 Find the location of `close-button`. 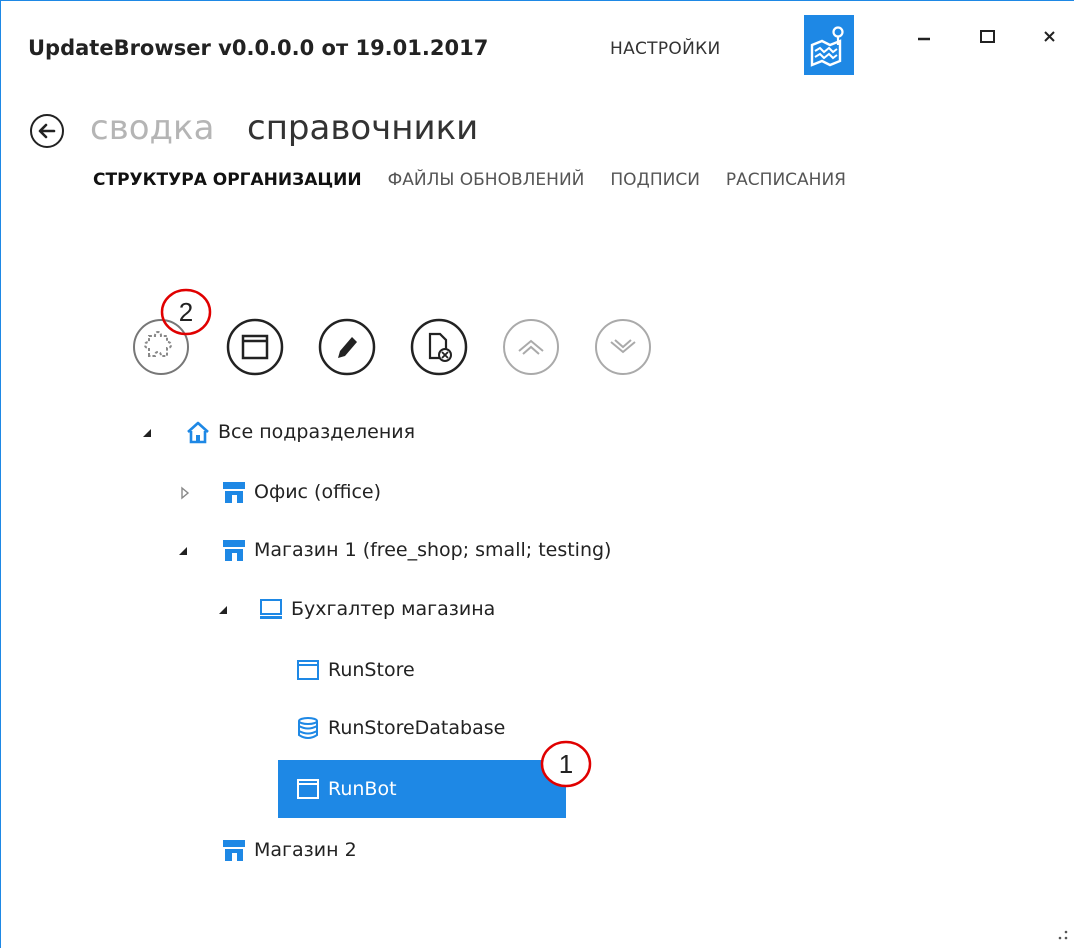

close-button is located at coordinates (1050, 37).